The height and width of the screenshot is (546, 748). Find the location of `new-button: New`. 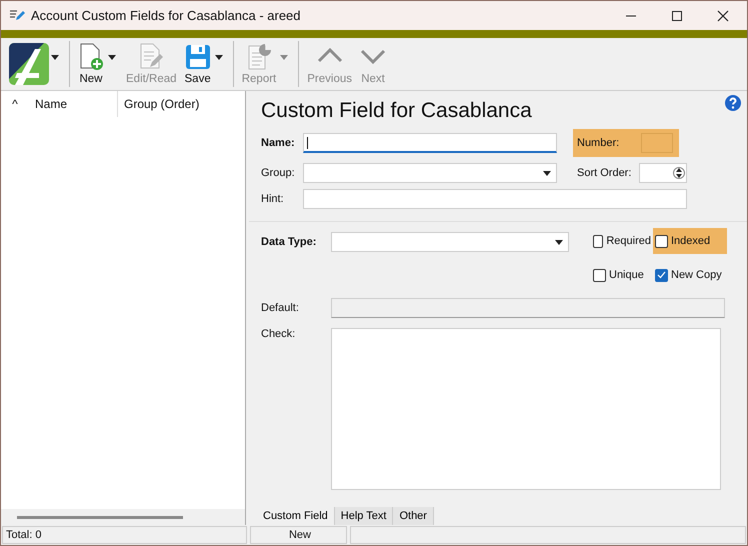

new-button: New is located at coordinates (91, 64).